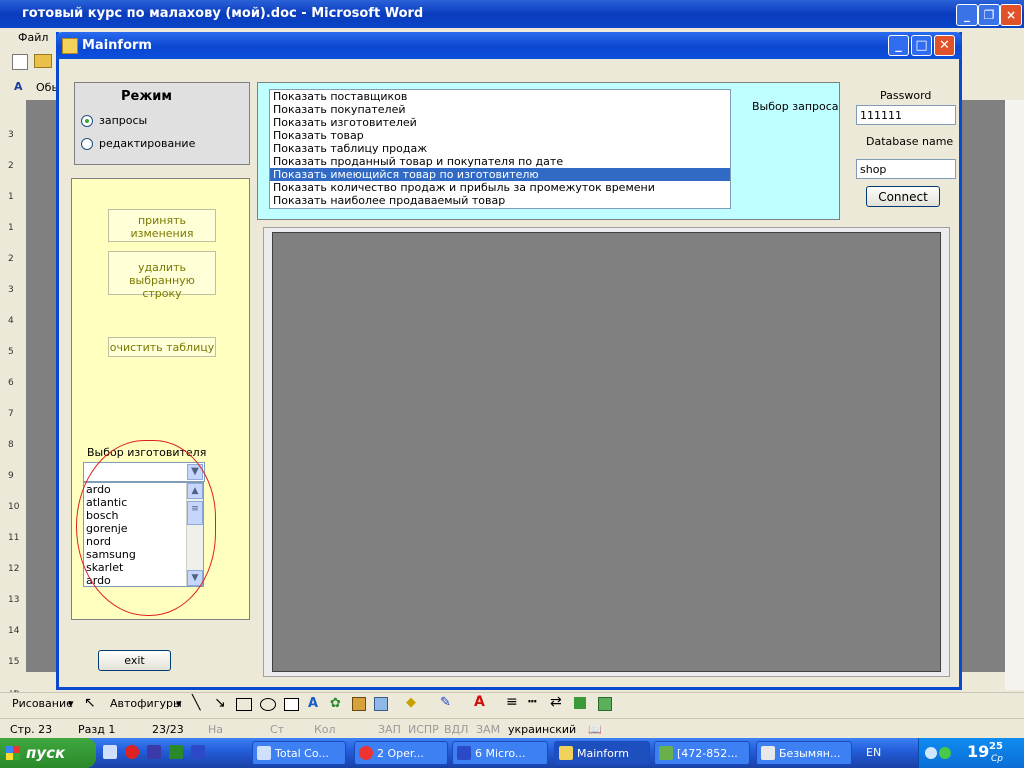  Describe the element at coordinates (162, 275) in the screenshot. I see `delete-row-button: удалить выбранную строку` at that location.